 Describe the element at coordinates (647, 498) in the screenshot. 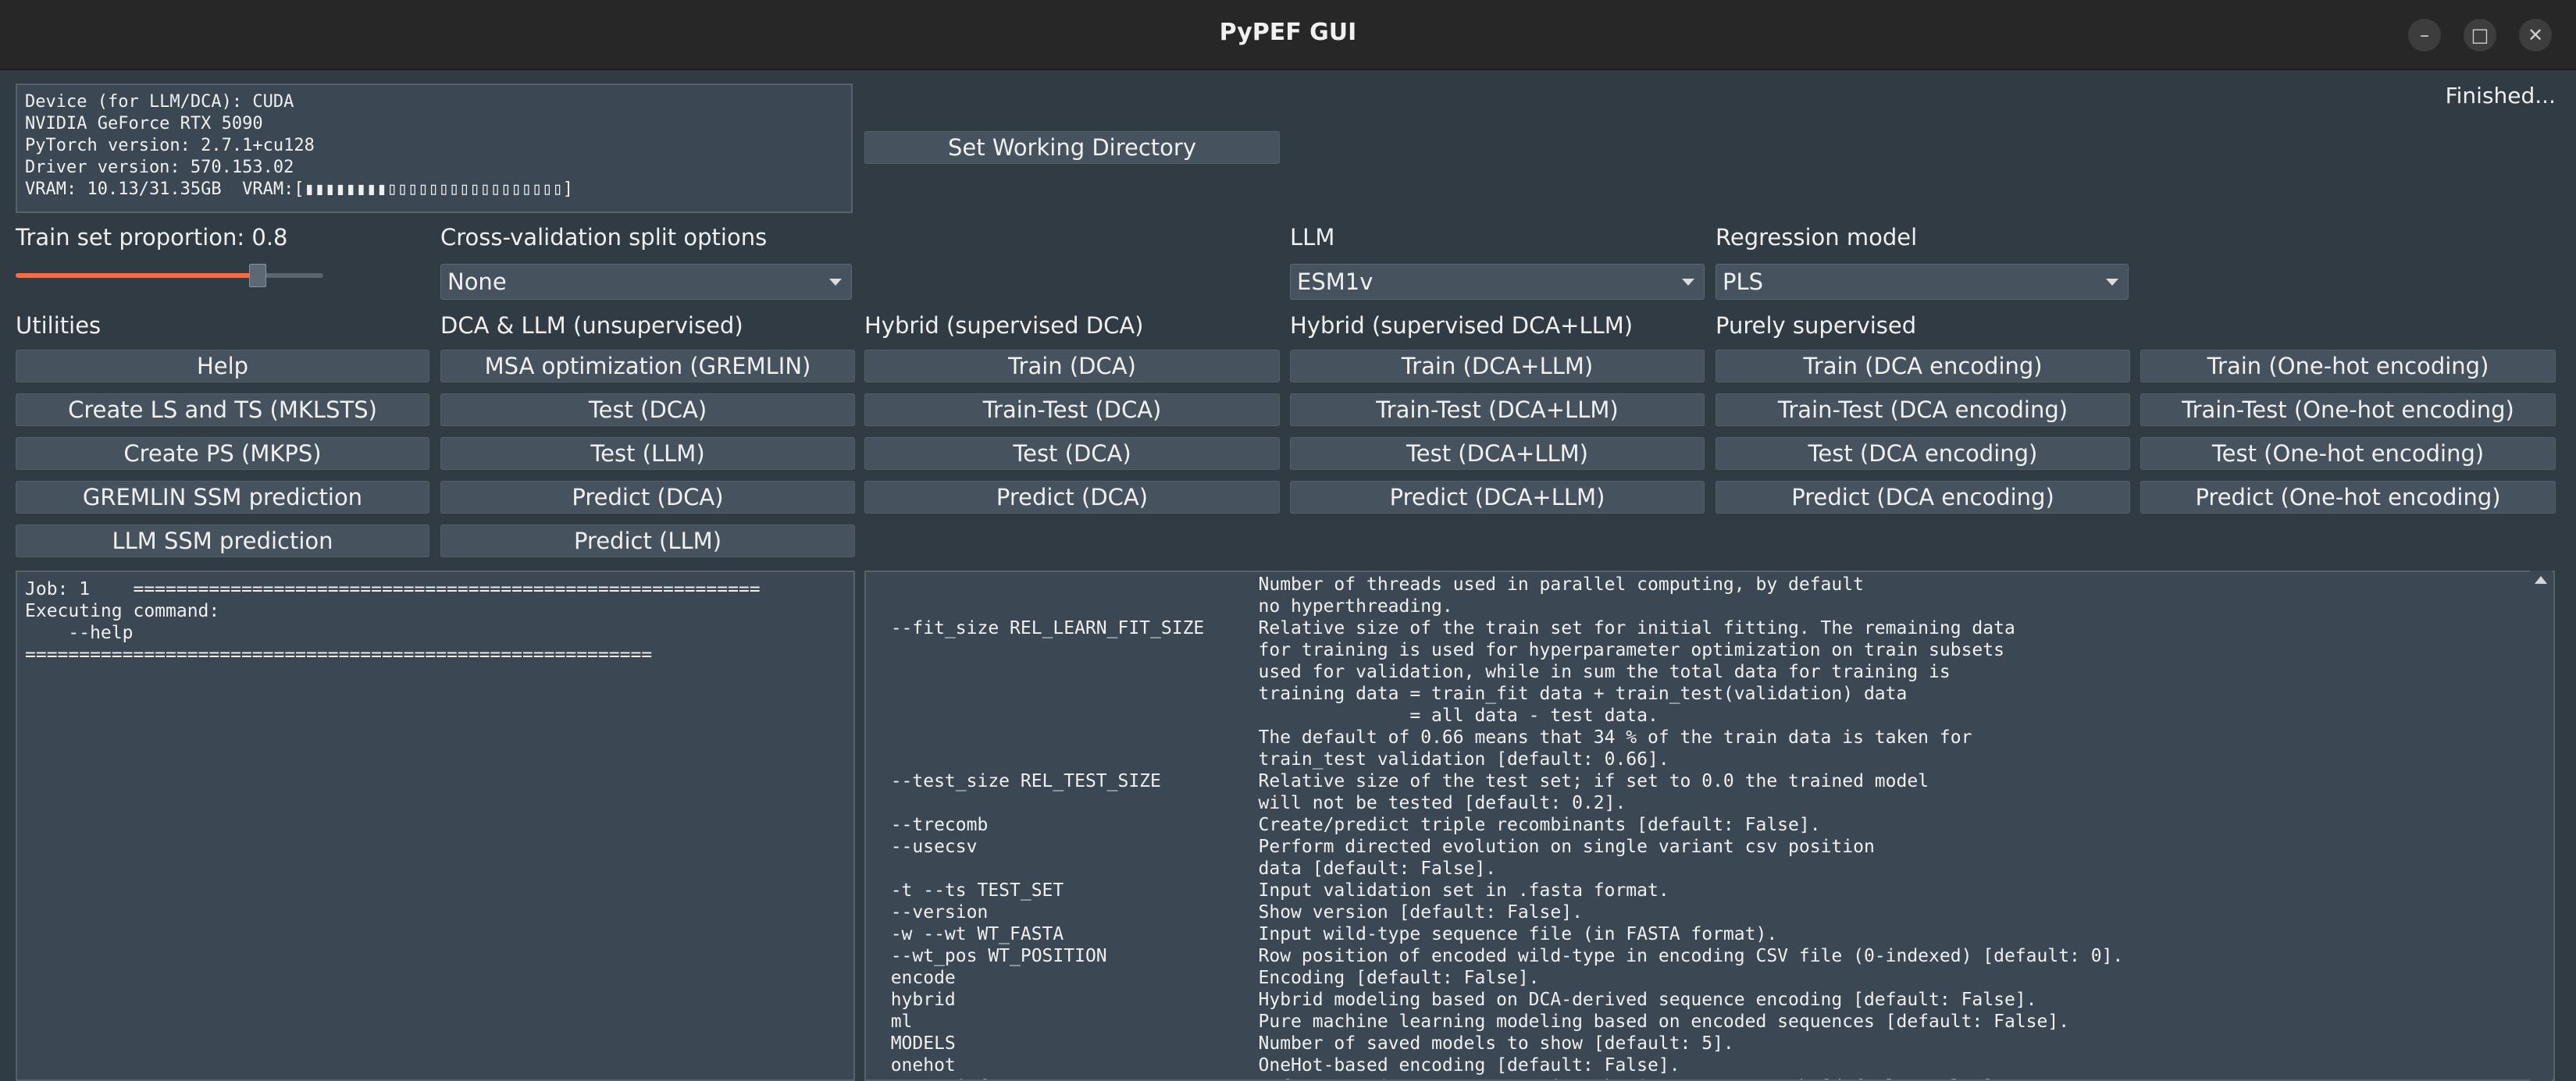

I see `predict-dca-unsupervised-button: Predict (DCA)` at that location.